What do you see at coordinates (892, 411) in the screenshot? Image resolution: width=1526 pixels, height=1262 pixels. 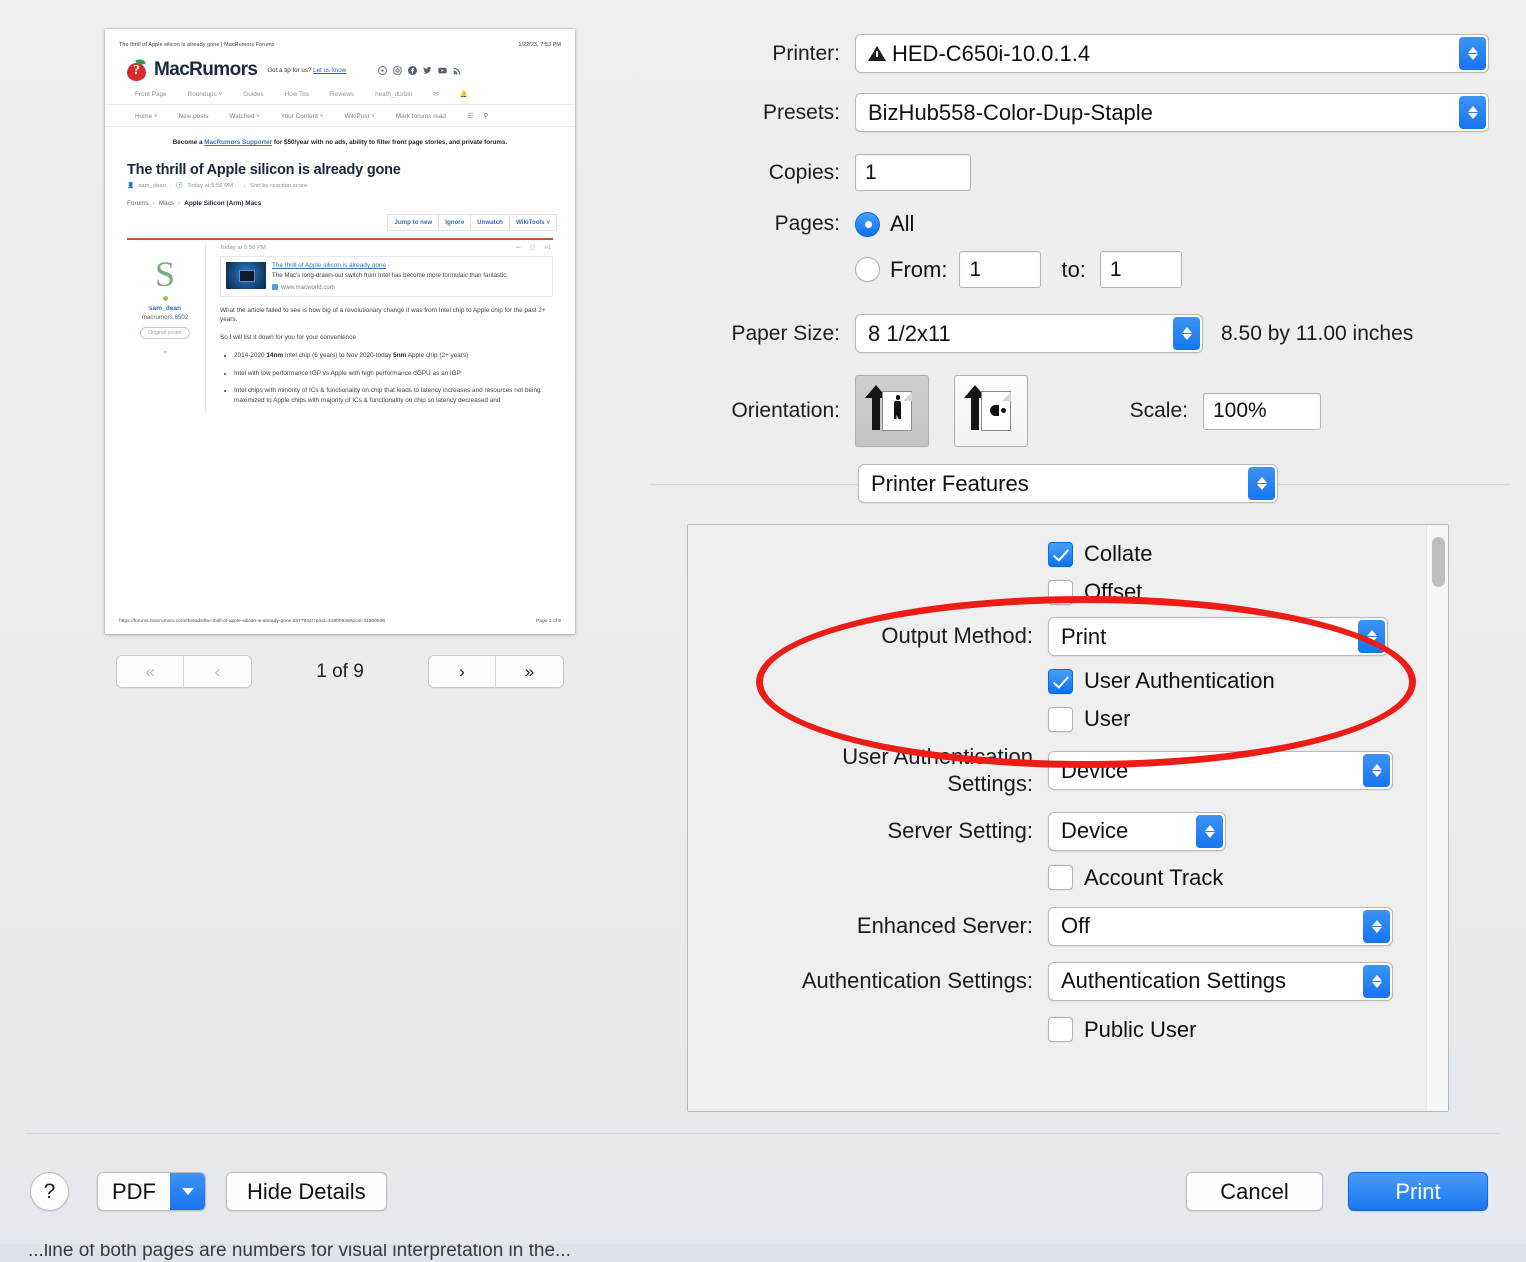 I see `orientation-portrait-button` at bounding box center [892, 411].